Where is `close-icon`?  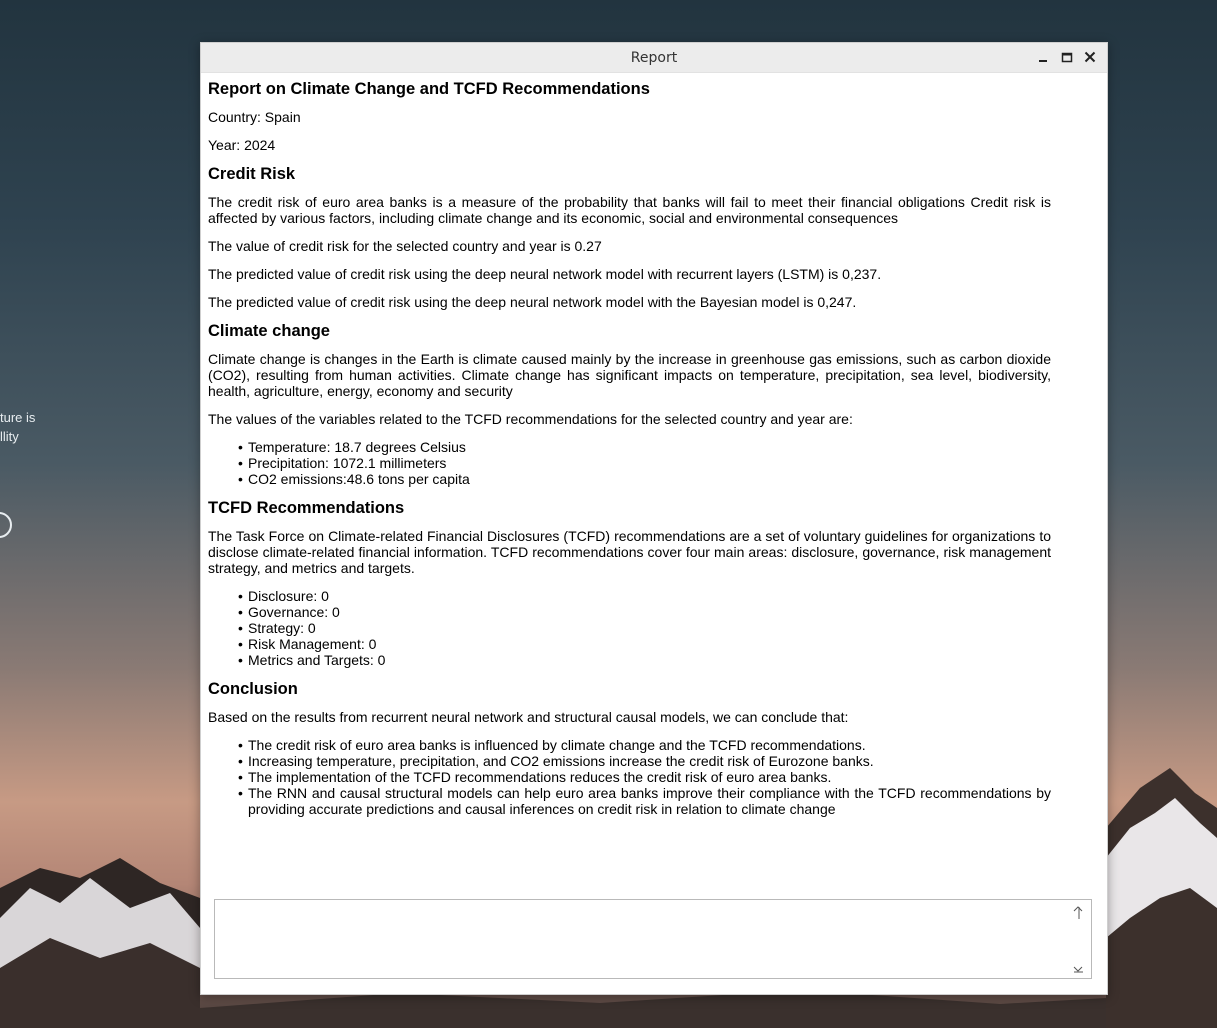
close-icon is located at coordinates (1090, 57).